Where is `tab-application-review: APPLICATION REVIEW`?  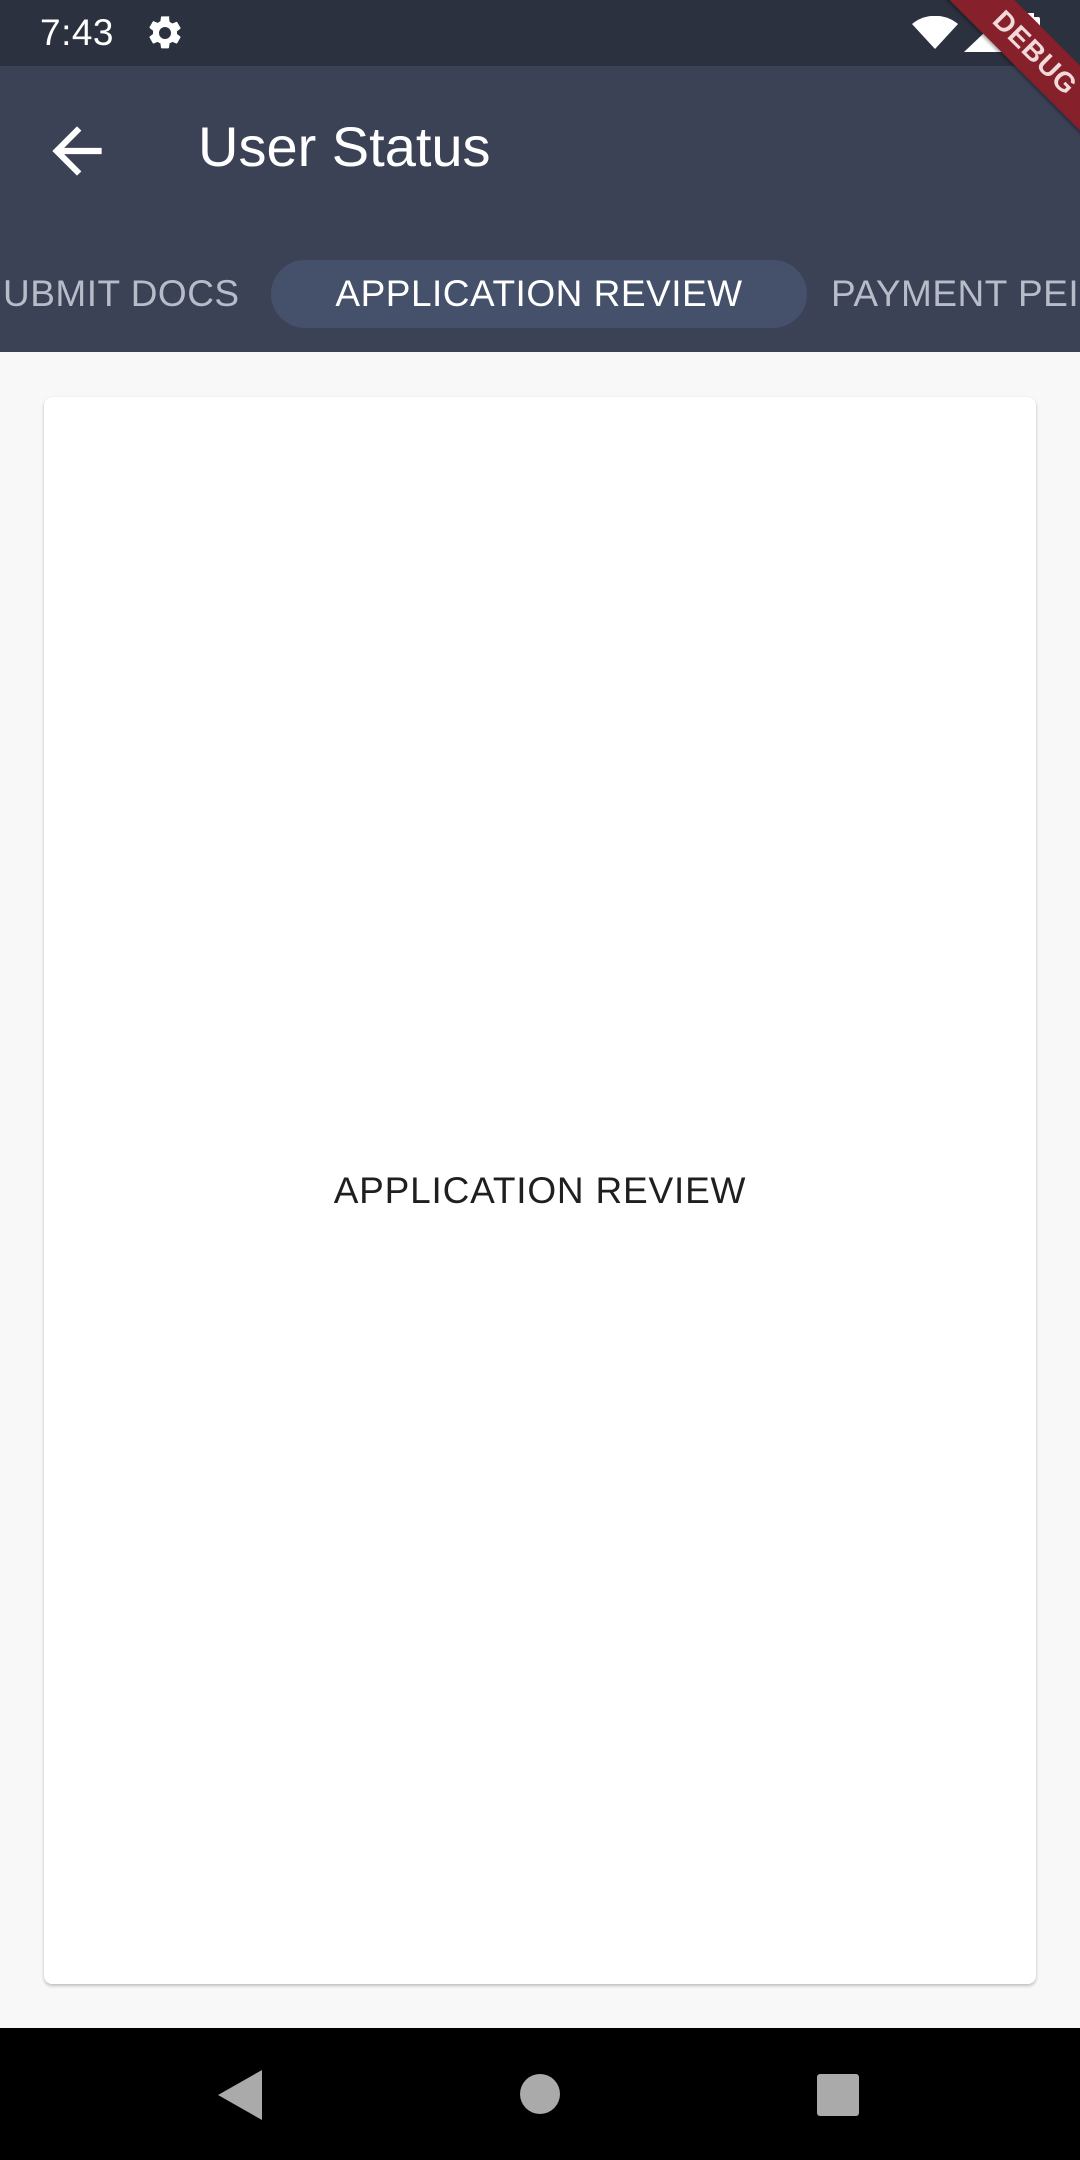 tab-application-review: APPLICATION REVIEW is located at coordinates (539, 294).